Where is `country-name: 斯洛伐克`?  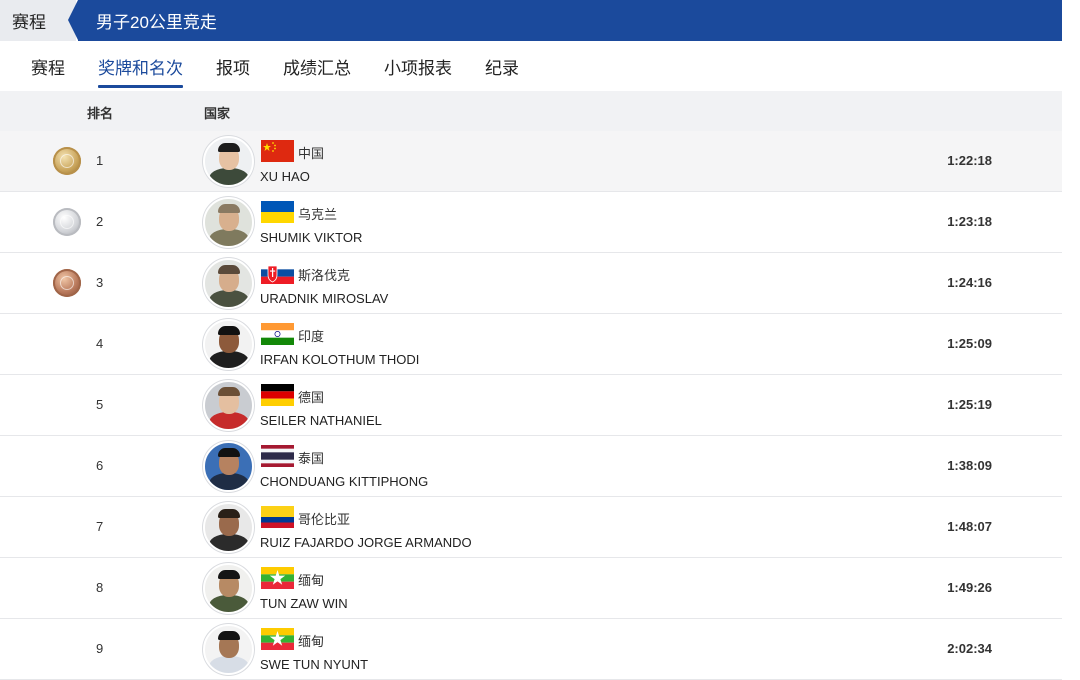
country-name: 斯洛伐克 is located at coordinates (324, 275).